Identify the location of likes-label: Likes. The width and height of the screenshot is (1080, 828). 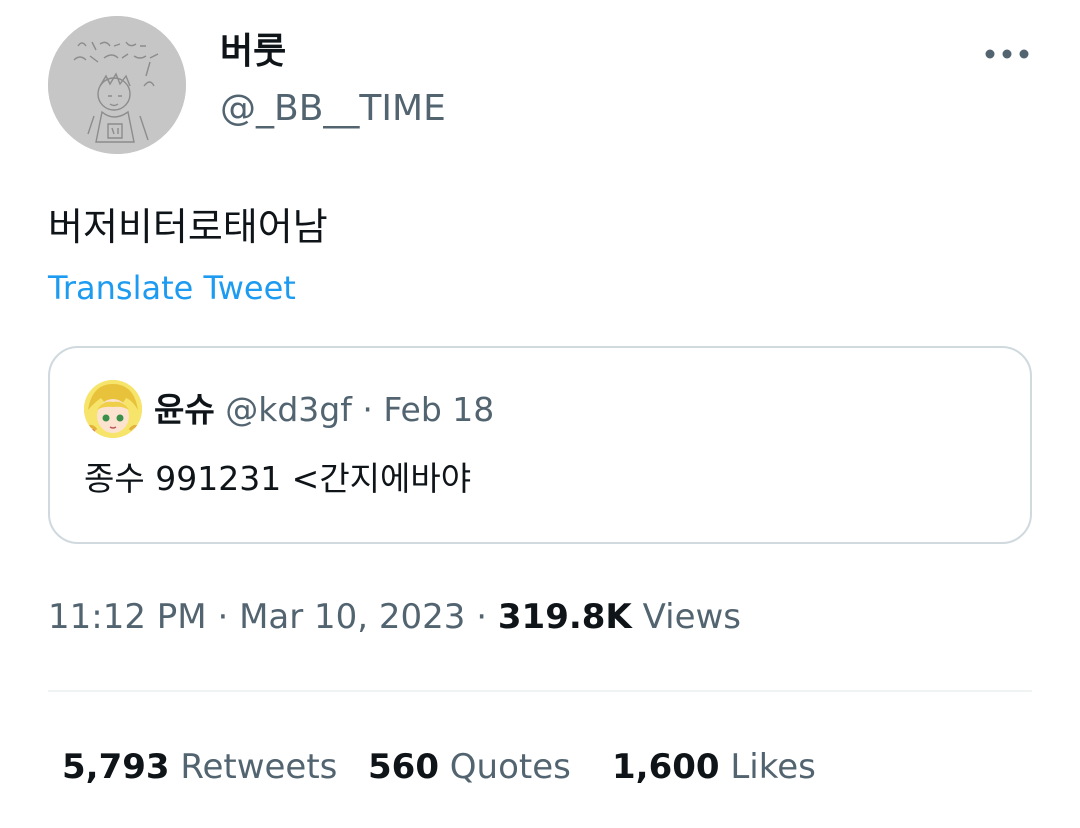
(773, 767).